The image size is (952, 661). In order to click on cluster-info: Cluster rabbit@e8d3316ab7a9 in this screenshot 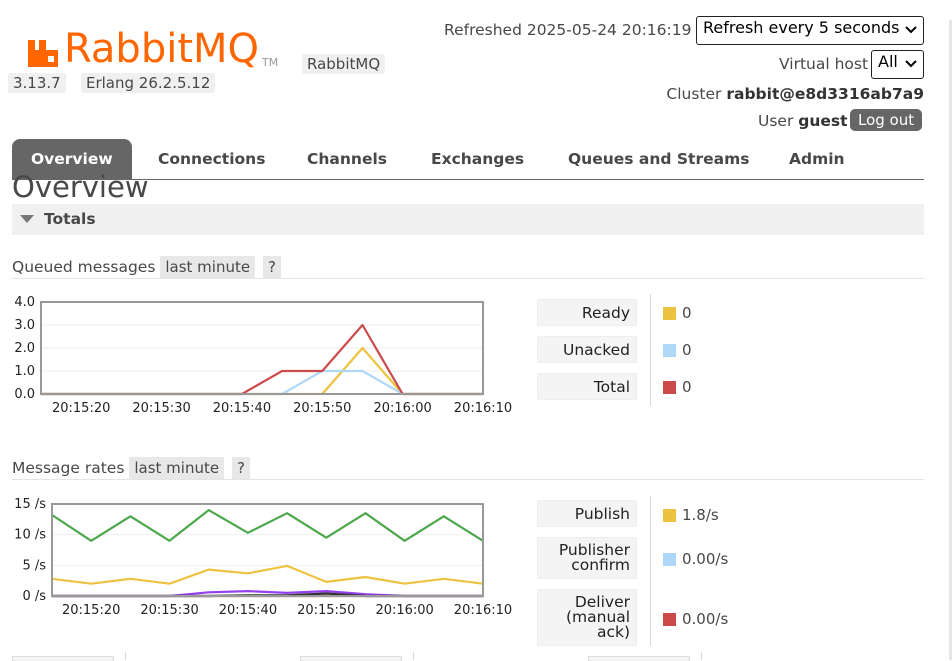, I will do `click(795, 94)`.